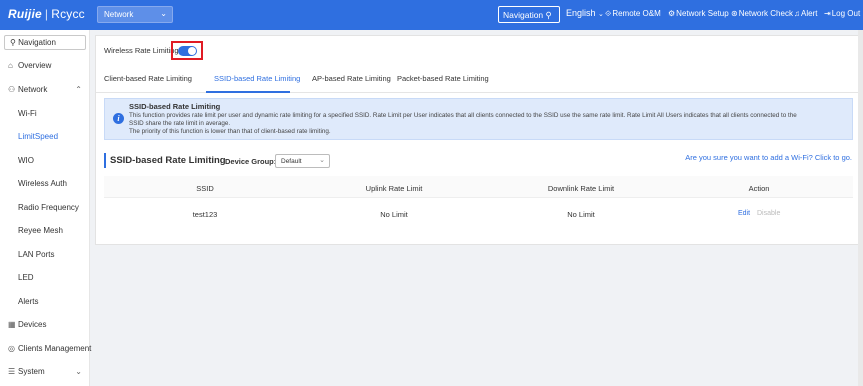  I want to click on page-scrollbar, so click(860, 208).